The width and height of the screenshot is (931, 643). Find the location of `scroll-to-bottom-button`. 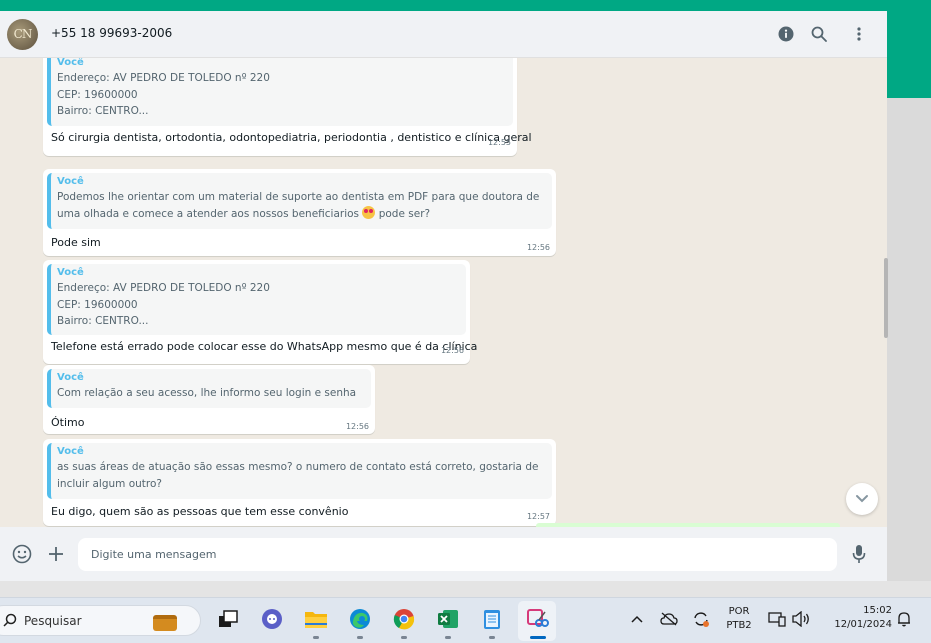

scroll-to-bottom-button is located at coordinates (862, 499).